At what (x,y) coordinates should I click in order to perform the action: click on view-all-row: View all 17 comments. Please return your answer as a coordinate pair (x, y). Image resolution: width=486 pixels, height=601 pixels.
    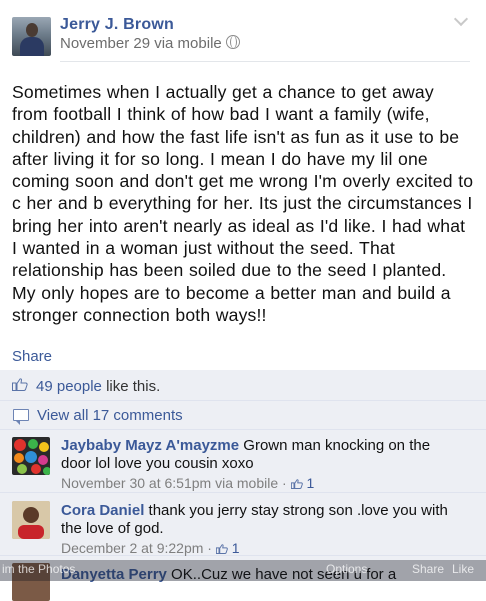
    Looking at the image, I should click on (243, 415).